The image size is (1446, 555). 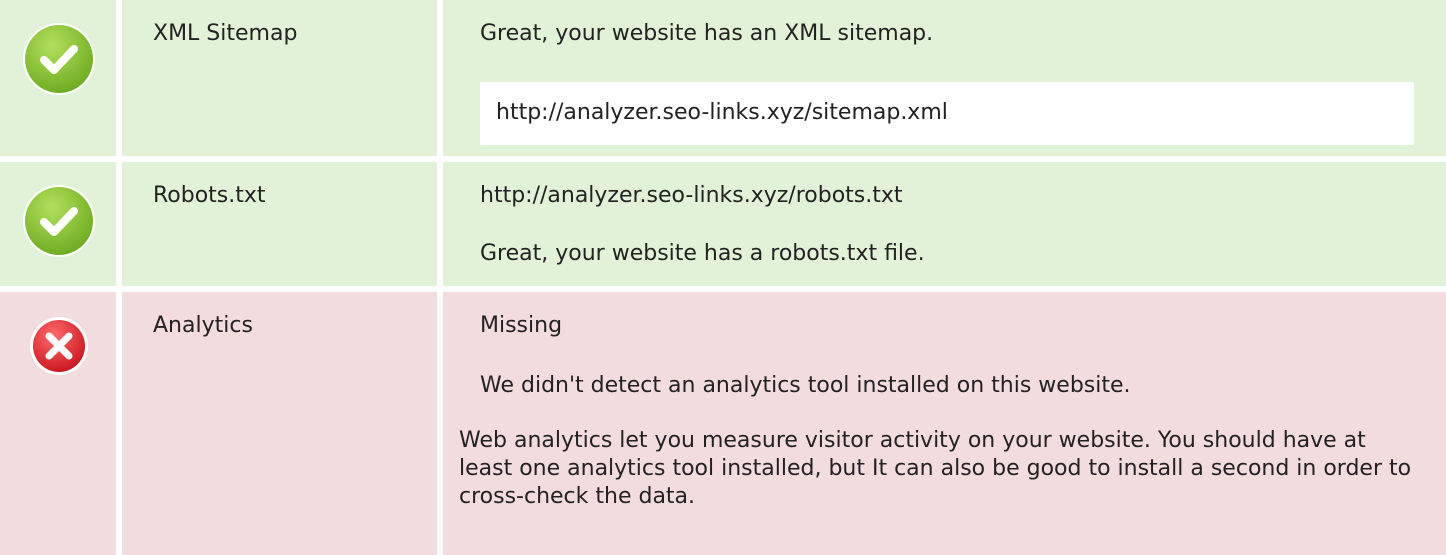 What do you see at coordinates (707, 33) in the screenshot?
I see `result-message: Great, your website has an XML sitemap.` at bounding box center [707, 33].